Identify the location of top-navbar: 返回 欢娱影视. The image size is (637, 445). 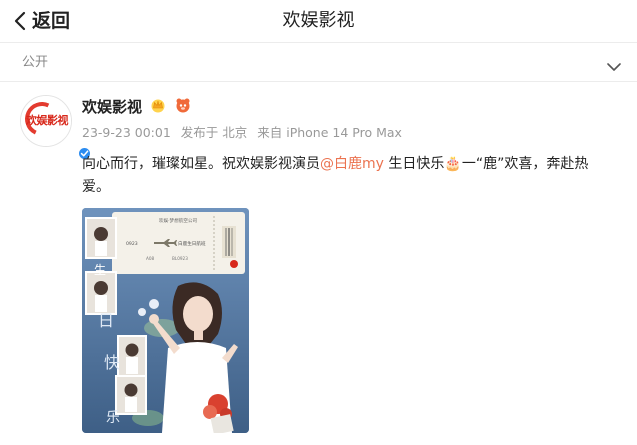
(318, 21).